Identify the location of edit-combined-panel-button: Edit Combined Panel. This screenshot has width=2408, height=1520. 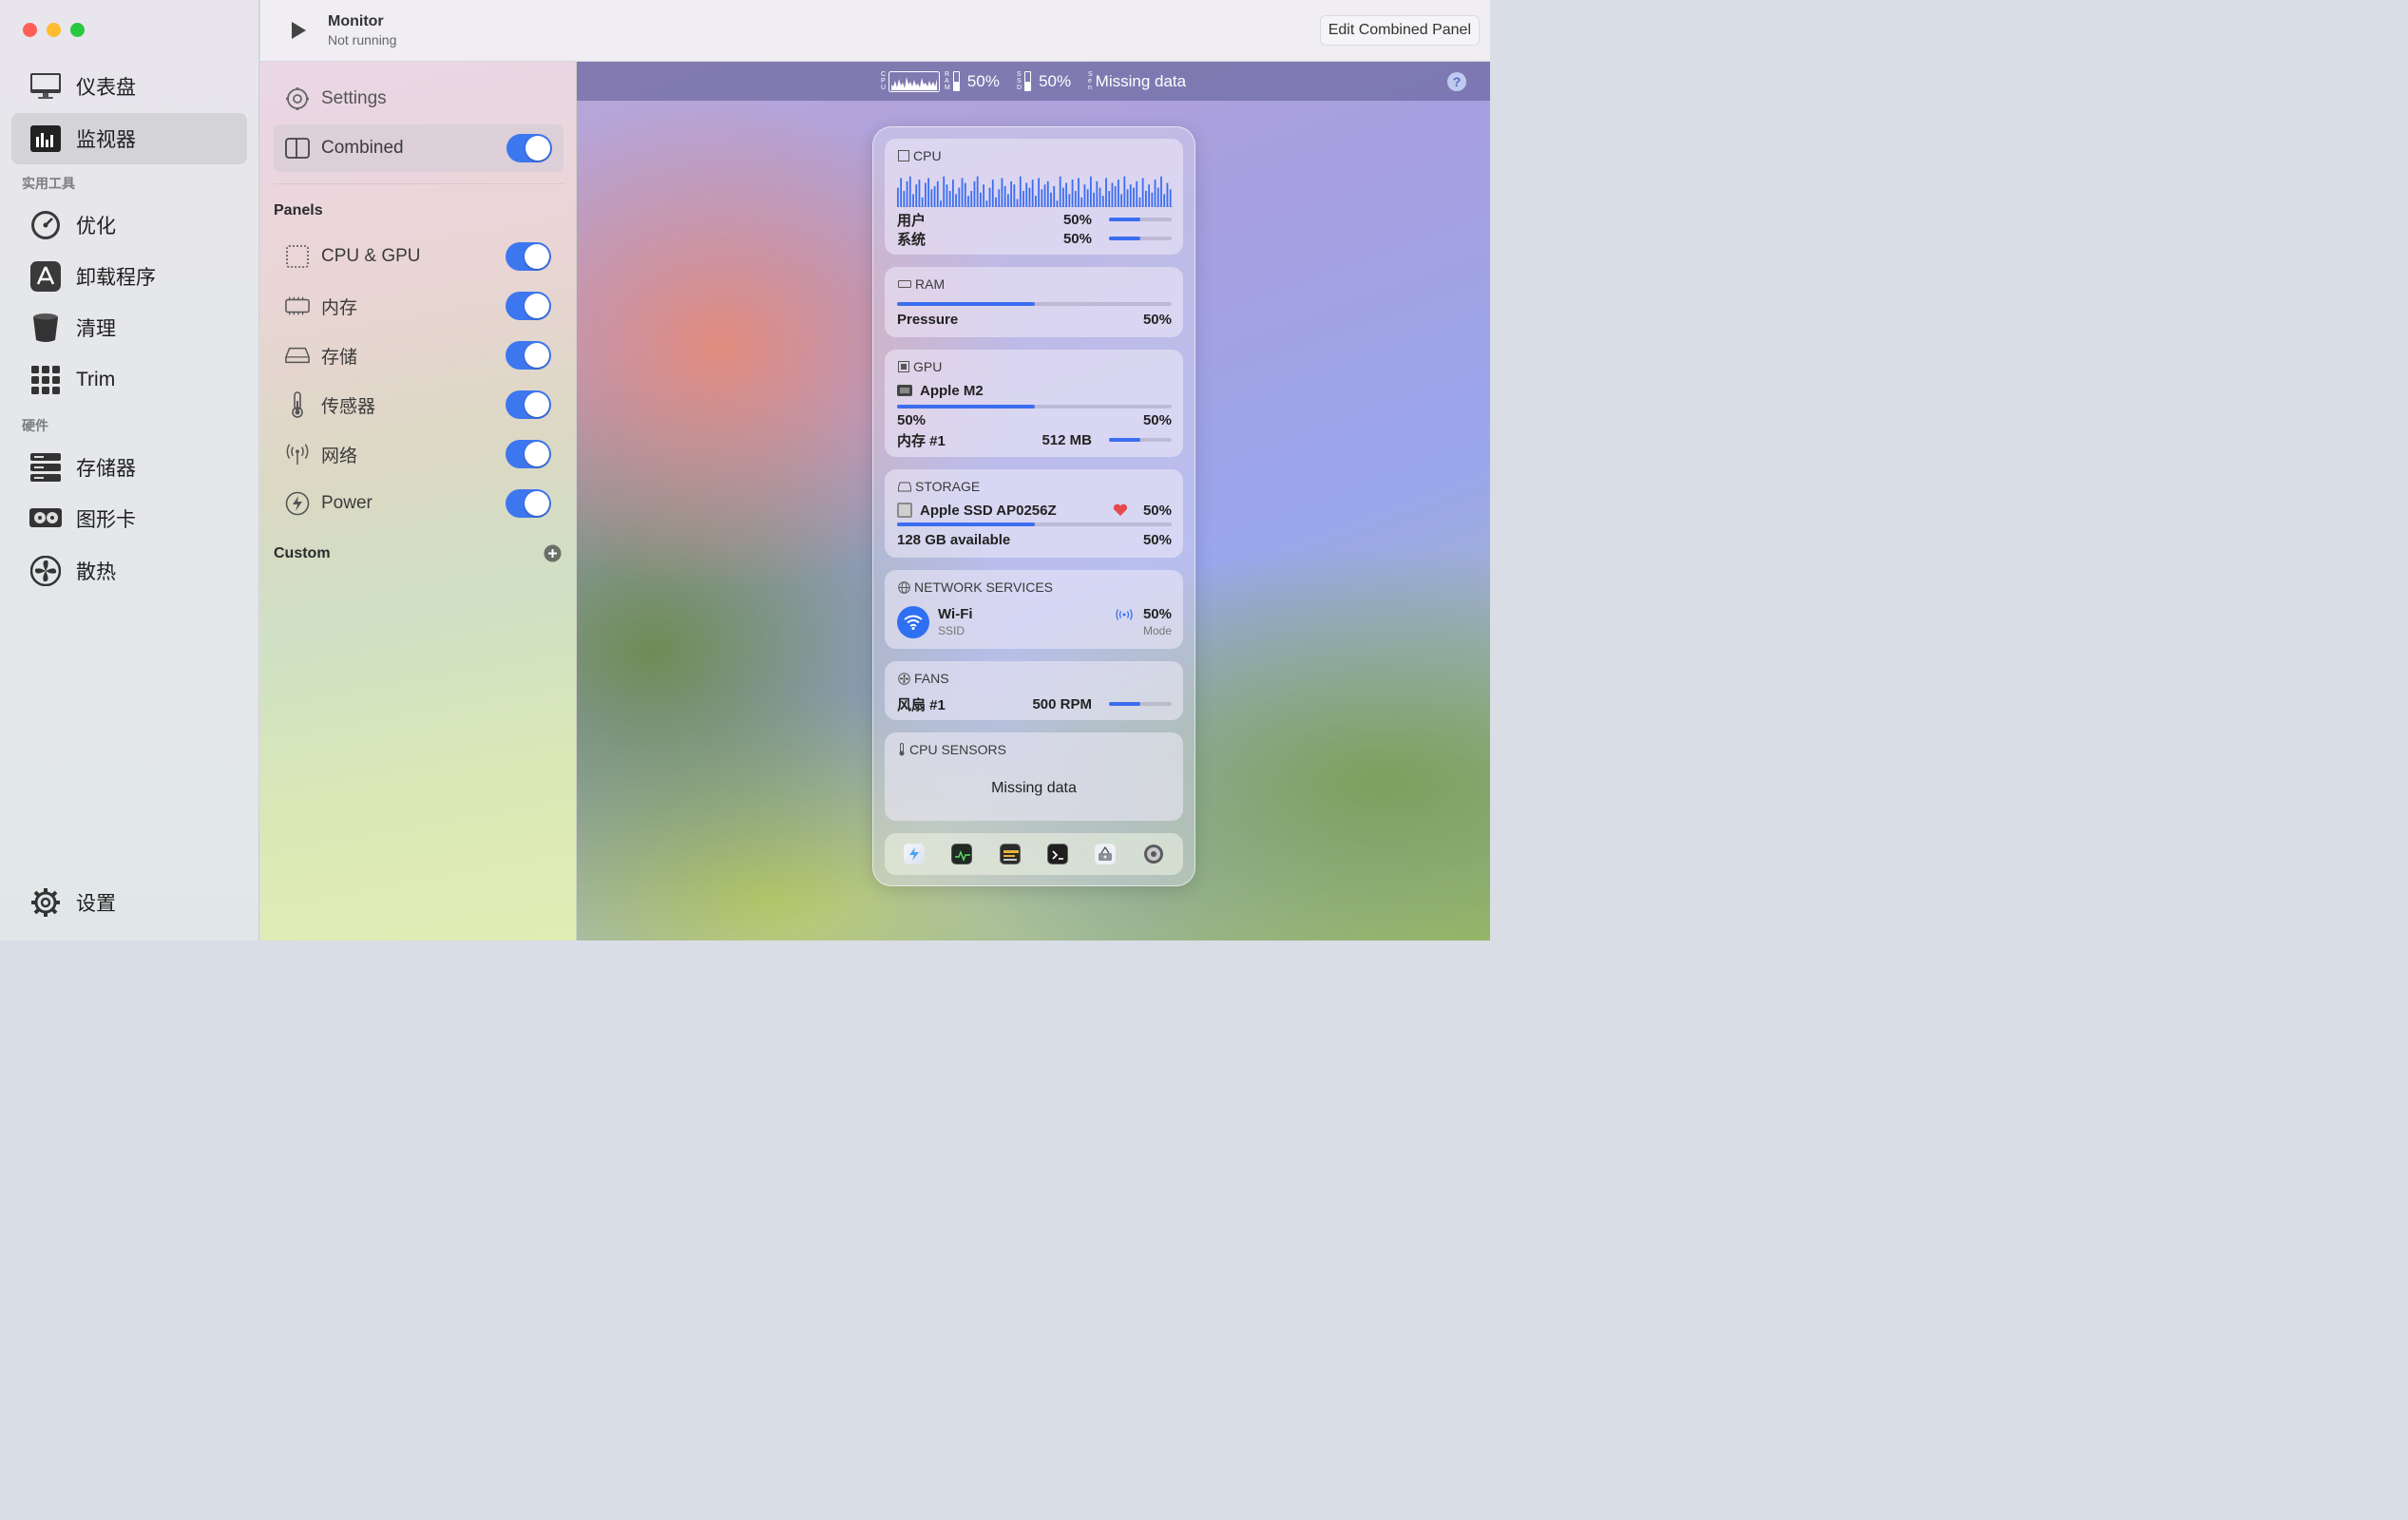
(1399, 30).